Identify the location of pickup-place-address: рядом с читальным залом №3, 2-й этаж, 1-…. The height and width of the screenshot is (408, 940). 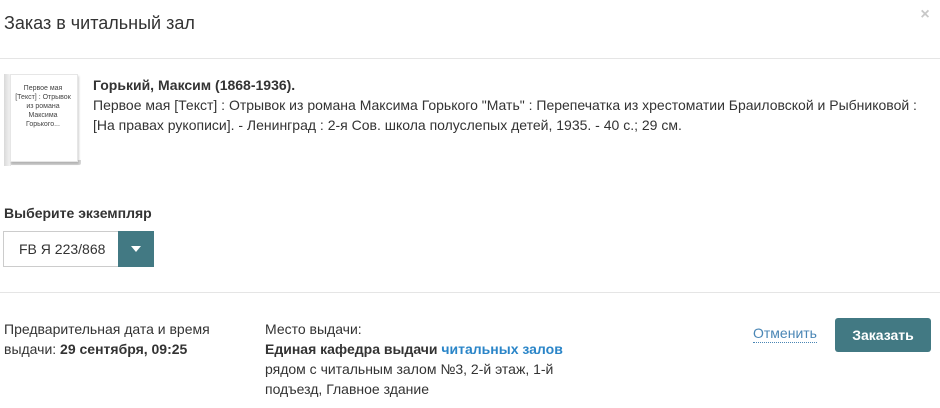
(409, 379).